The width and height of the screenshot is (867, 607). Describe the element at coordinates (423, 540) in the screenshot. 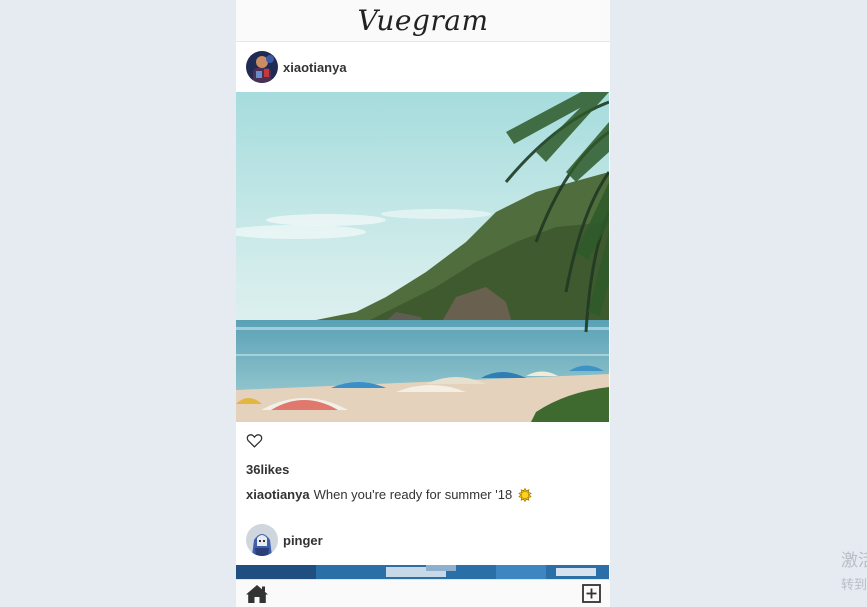

I see `post-header: pinger` at that location.